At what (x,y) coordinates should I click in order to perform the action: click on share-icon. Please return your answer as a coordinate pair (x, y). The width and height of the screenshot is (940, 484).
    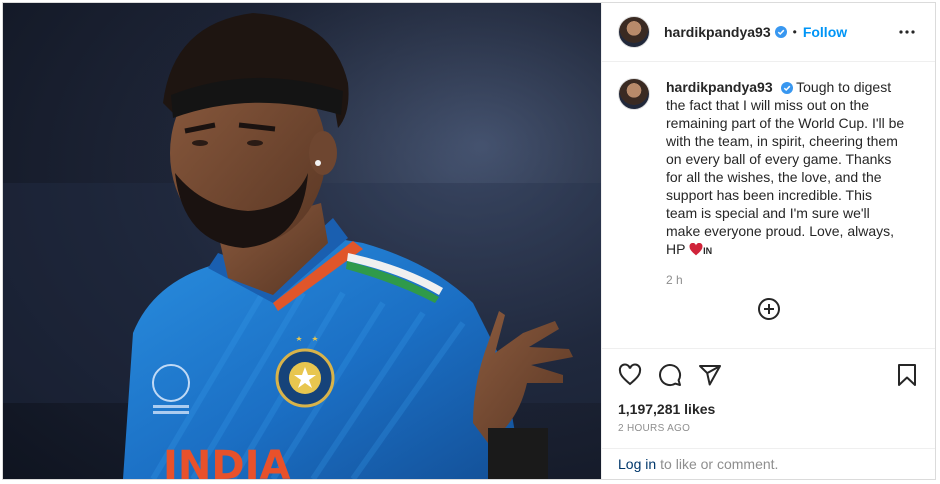
    Looking at the image, I should click on (718, 375).